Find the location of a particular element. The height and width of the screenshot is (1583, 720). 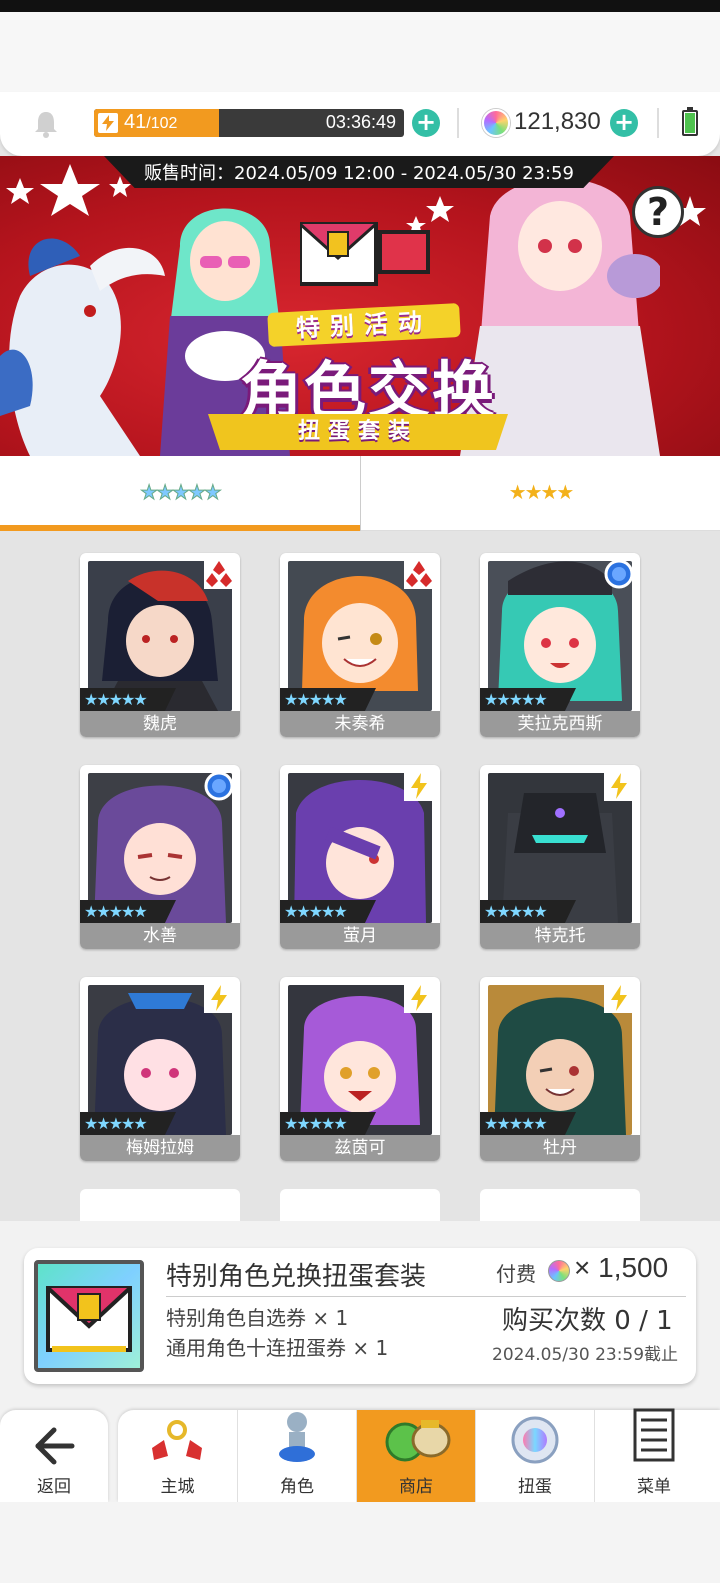

purchase-count: 购买次数 0 / 1 is located at coordinates (587, 1321).